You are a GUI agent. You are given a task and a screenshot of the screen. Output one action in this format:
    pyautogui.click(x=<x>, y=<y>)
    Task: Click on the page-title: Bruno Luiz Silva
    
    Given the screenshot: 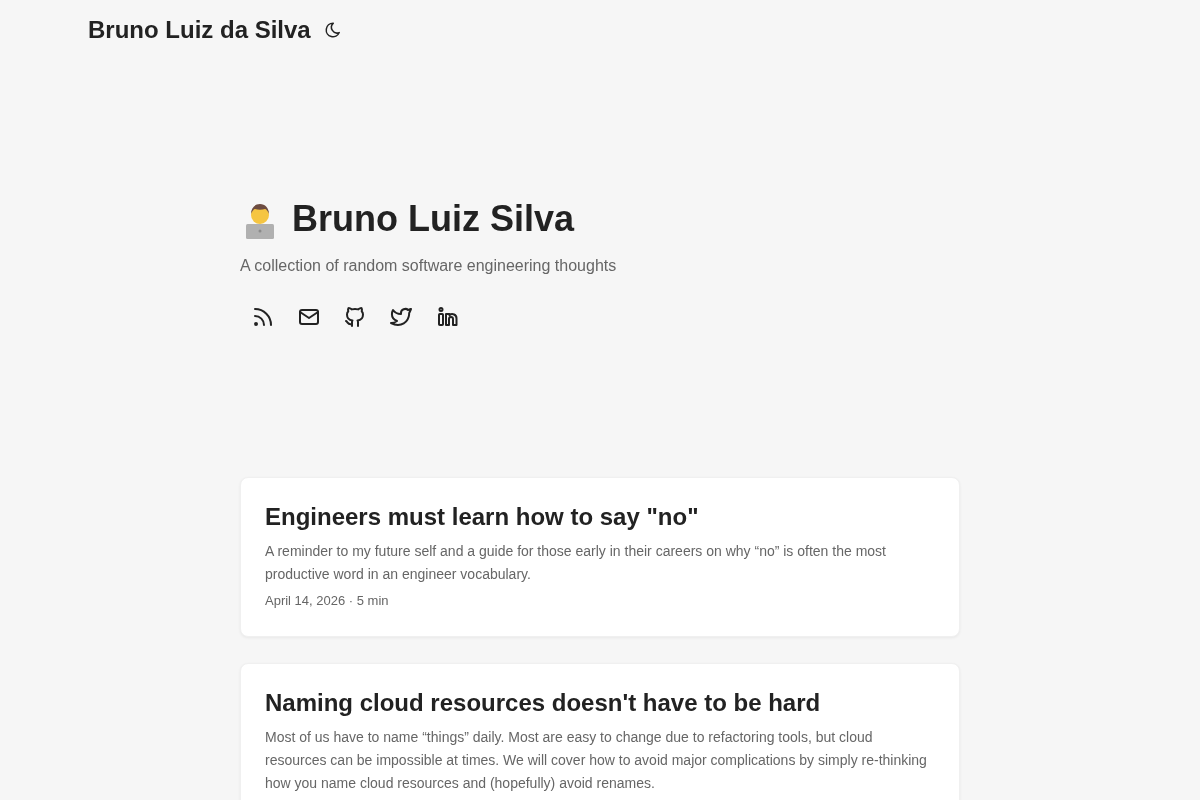 What is the action you would take?
    pyautogui.click(x=433, y=218)
    